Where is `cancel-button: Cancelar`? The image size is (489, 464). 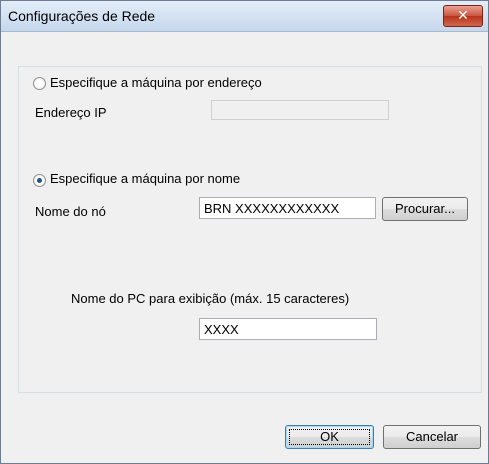 cancel-button: Cancelar is located at coordinates (432, 437).